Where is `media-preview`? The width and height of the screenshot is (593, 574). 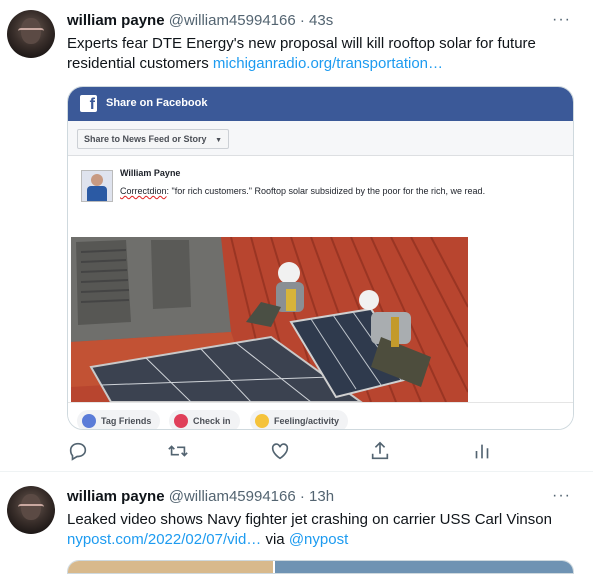
media-preview is located at coordinates (320, 567).